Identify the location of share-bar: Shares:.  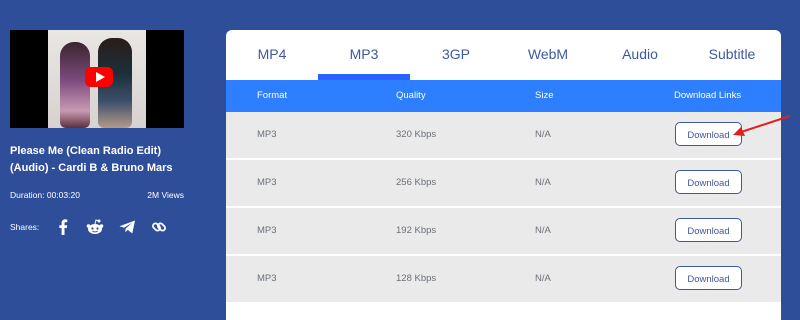
(94, 227).